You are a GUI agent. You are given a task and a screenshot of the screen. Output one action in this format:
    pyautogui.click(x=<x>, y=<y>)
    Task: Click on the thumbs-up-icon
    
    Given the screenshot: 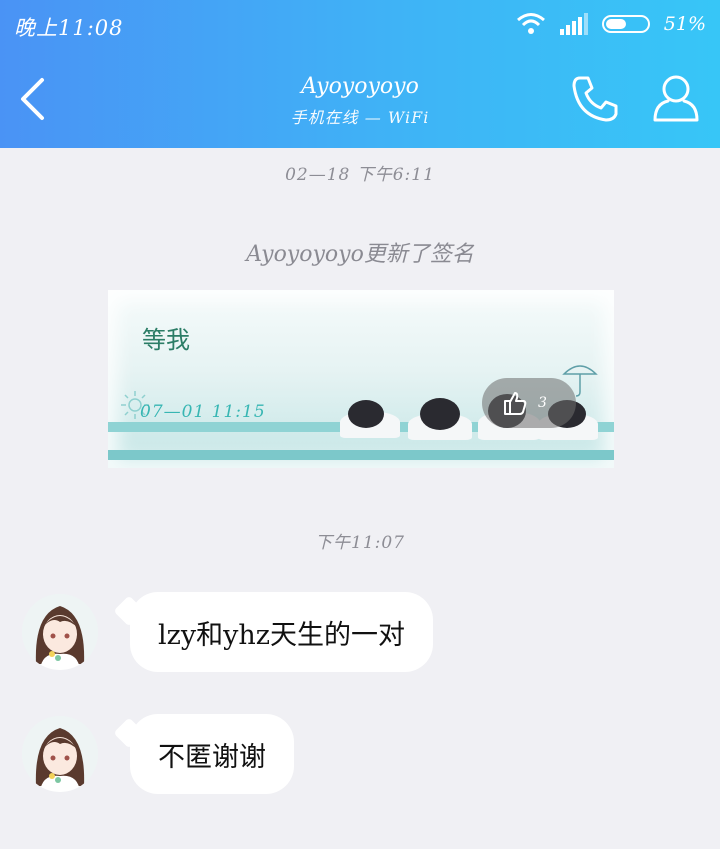 What is the action you would take?
    pyautogui.click(x=515, y=403)
    